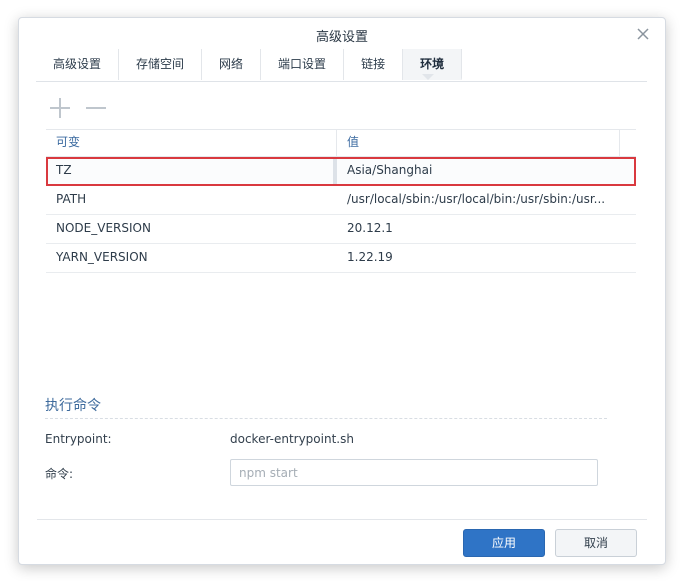 The image size is (682, 581). Describe the element at coordinates (78, 108) in the screenshot. I see `env-toolbar` at that location.